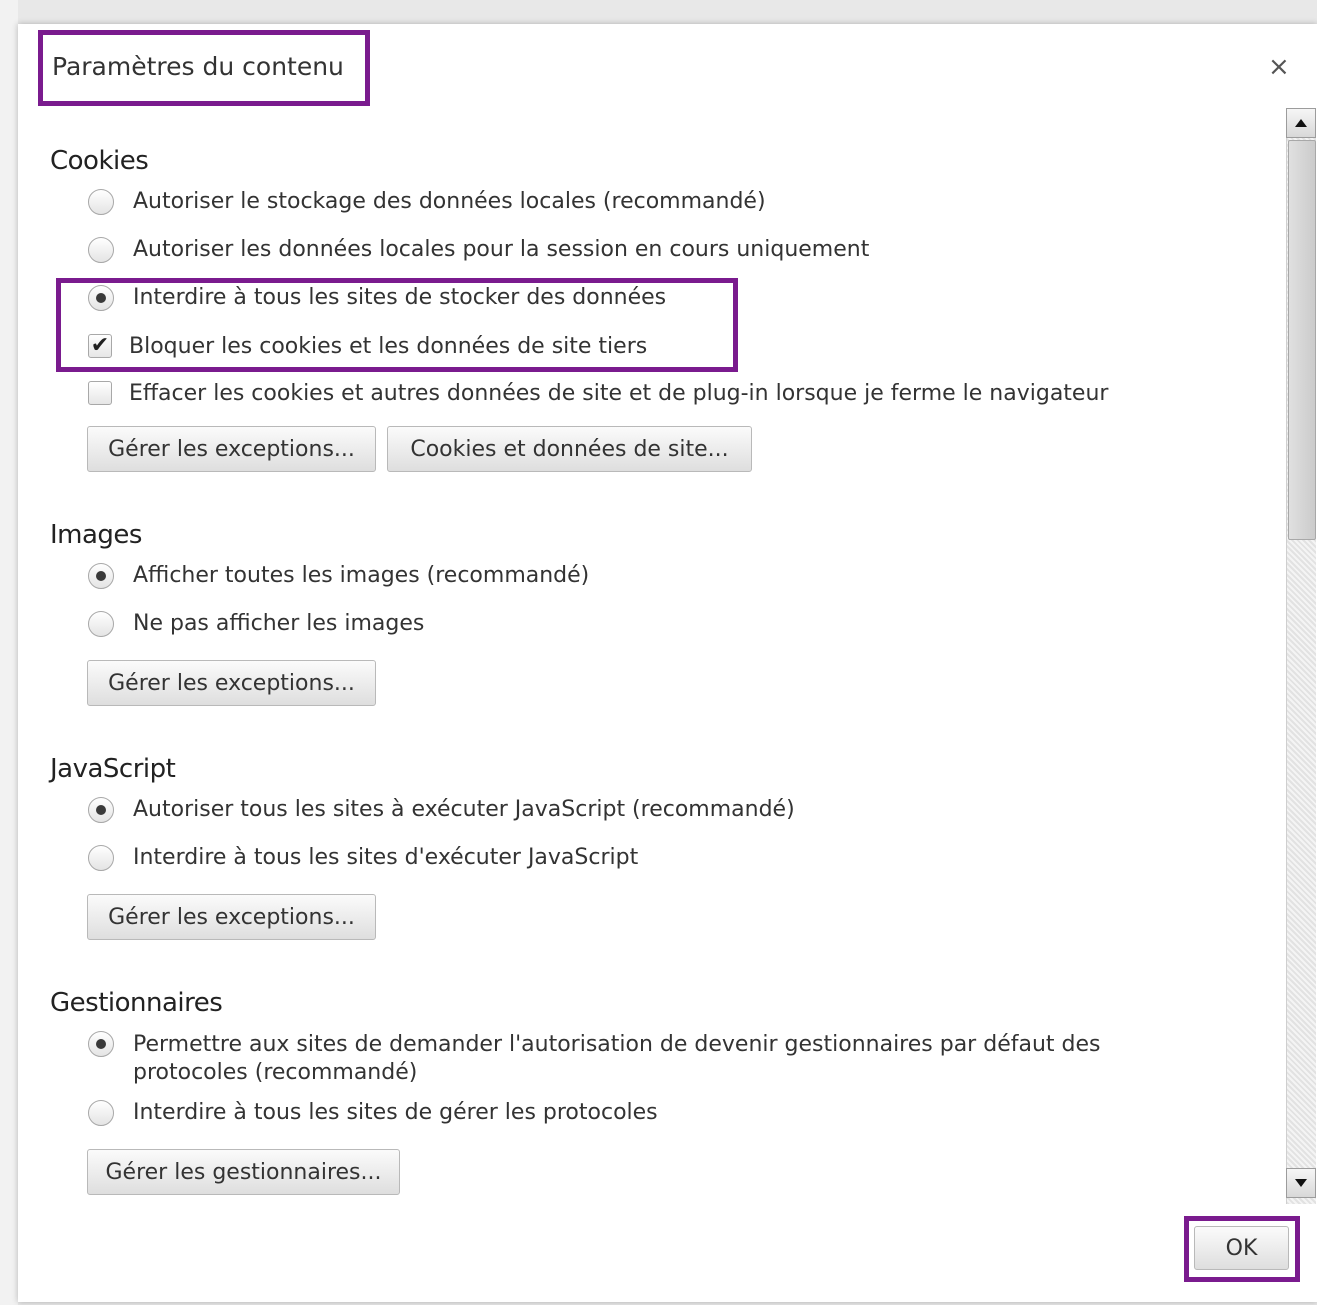 Image resolution: width=1317 pixels, height=1305 pixels. I want to click on radio-option-images-hide: Ne pas afficher les images, so click(256, 624).